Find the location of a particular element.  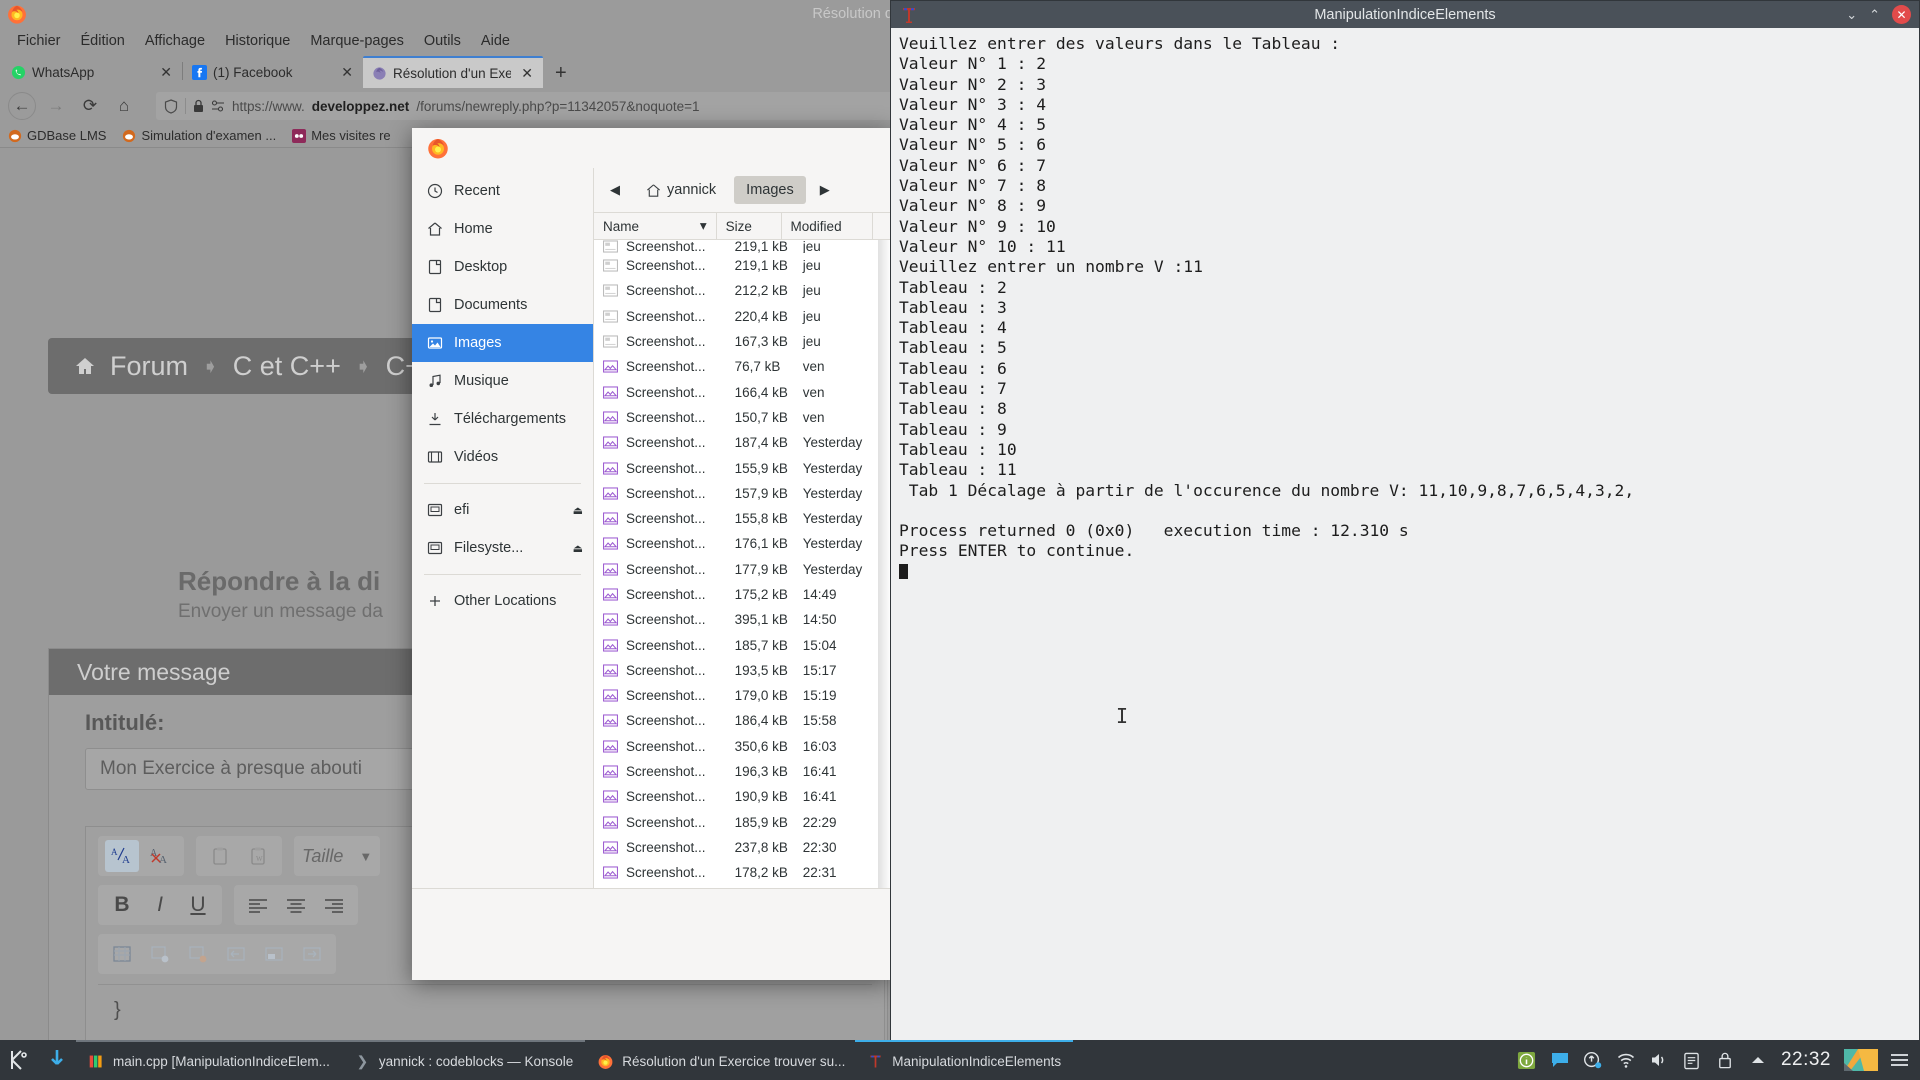

table-row: Screenshot... 212,2 kB jeu is located at coordinates (742, 290).